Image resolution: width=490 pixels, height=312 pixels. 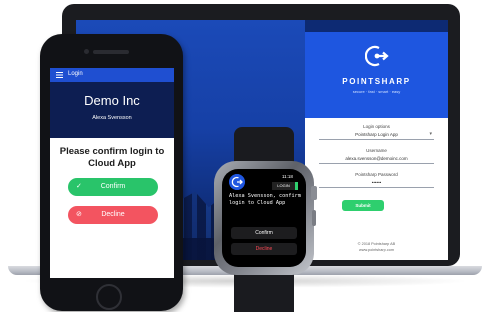 What do you see at coordinates (314, 218) in the screenshot?
I see `watch-side-button` at bounding box center [314, 218].